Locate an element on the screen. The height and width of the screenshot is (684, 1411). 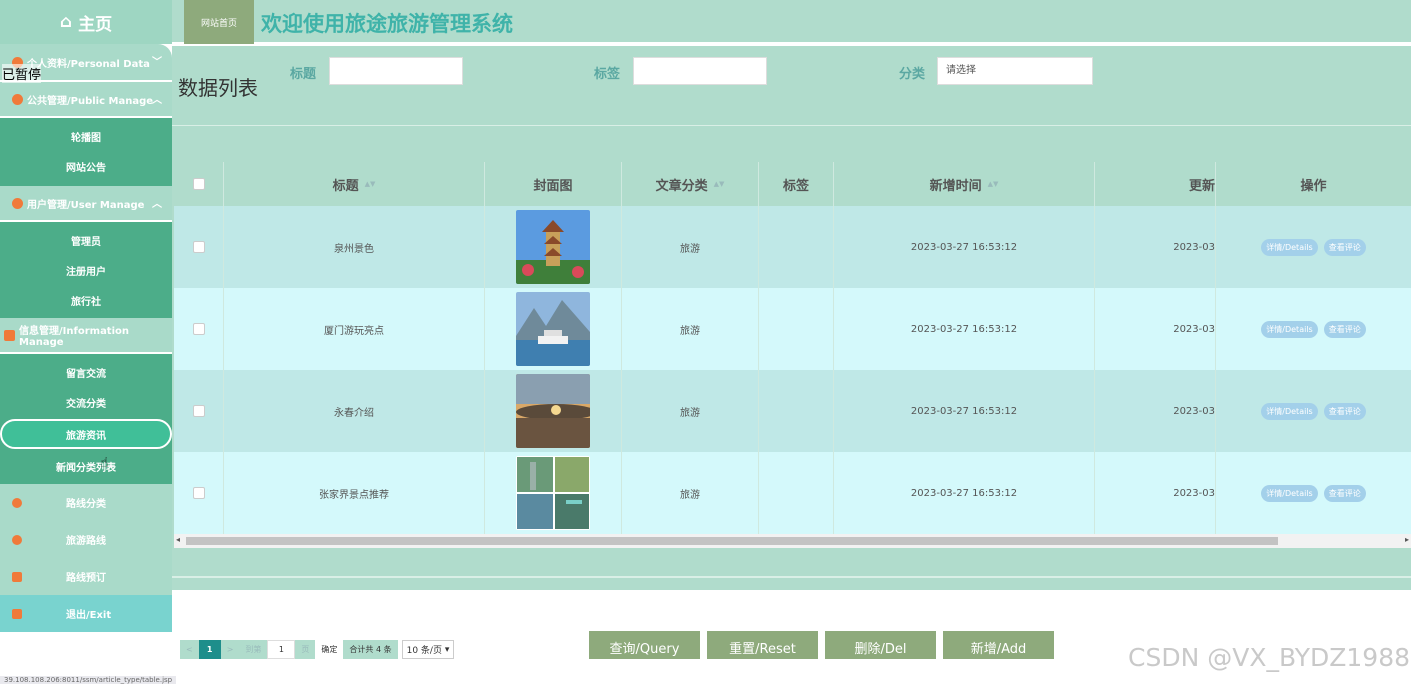
home-link: ⌂ 主页 is located at coordinates (86, 22).